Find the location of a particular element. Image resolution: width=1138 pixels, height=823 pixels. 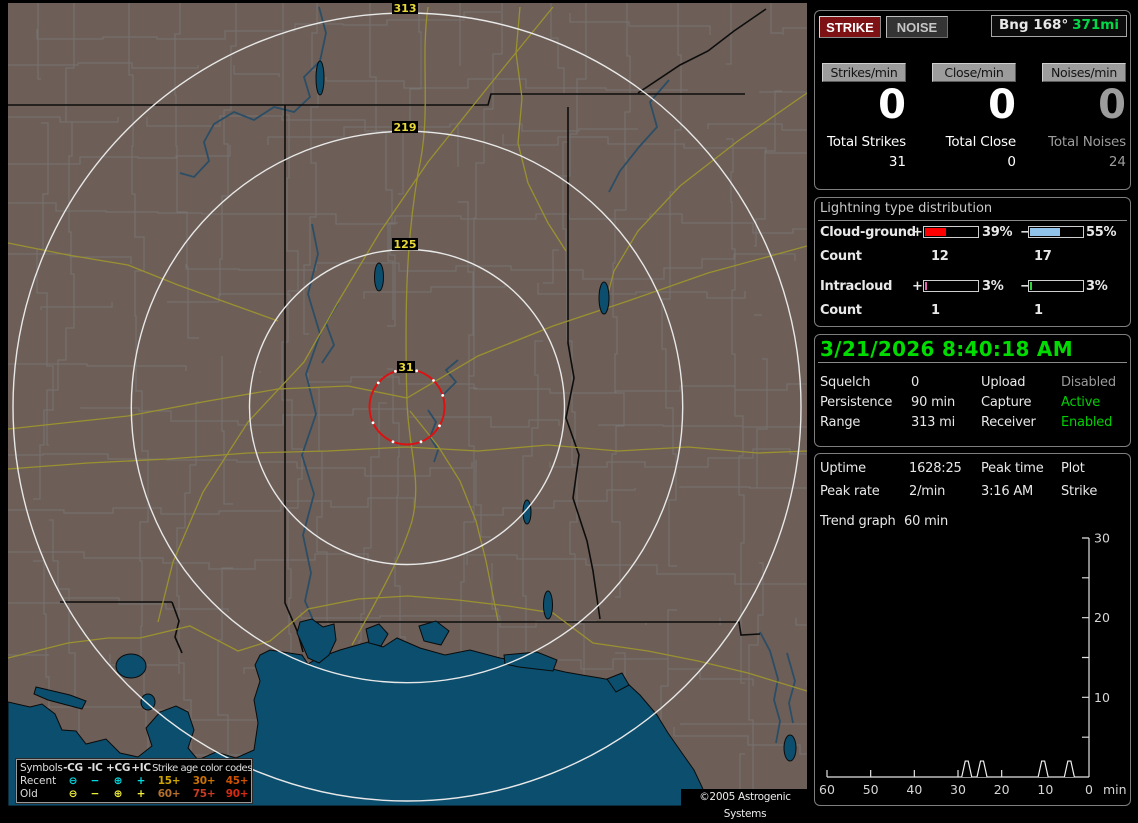

ring-label-31: 31 is located at coordinates (405, 367).